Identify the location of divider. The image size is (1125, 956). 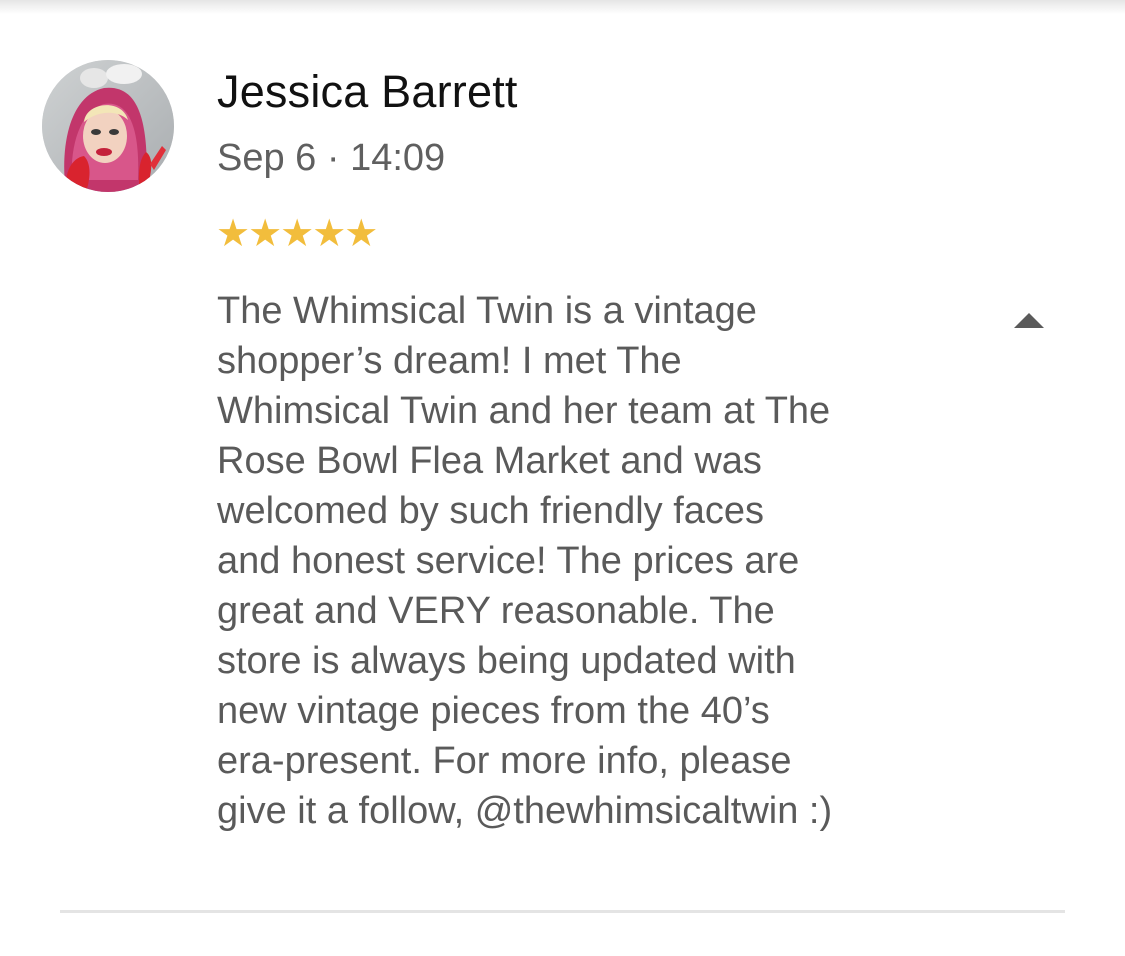
(562, 911).